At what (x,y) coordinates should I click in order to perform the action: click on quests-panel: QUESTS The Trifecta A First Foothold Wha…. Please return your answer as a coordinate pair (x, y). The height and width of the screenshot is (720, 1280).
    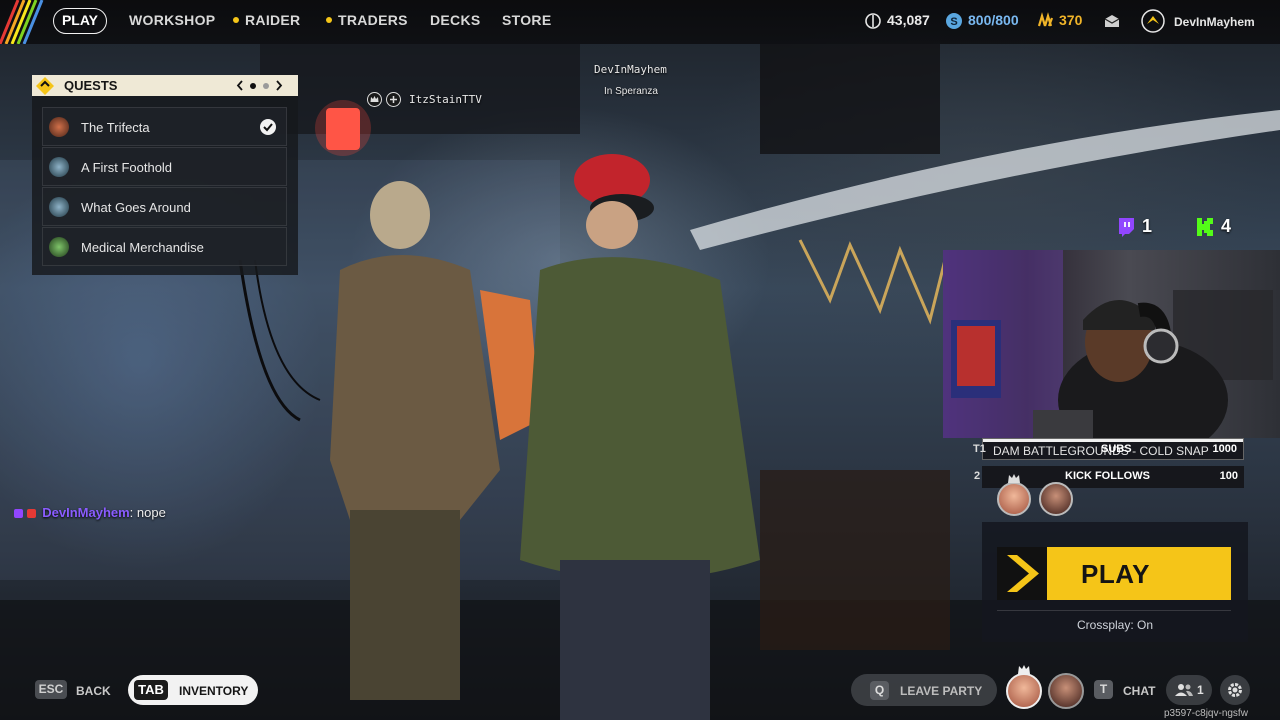
    Looking at the image, I should click on (165, 175).